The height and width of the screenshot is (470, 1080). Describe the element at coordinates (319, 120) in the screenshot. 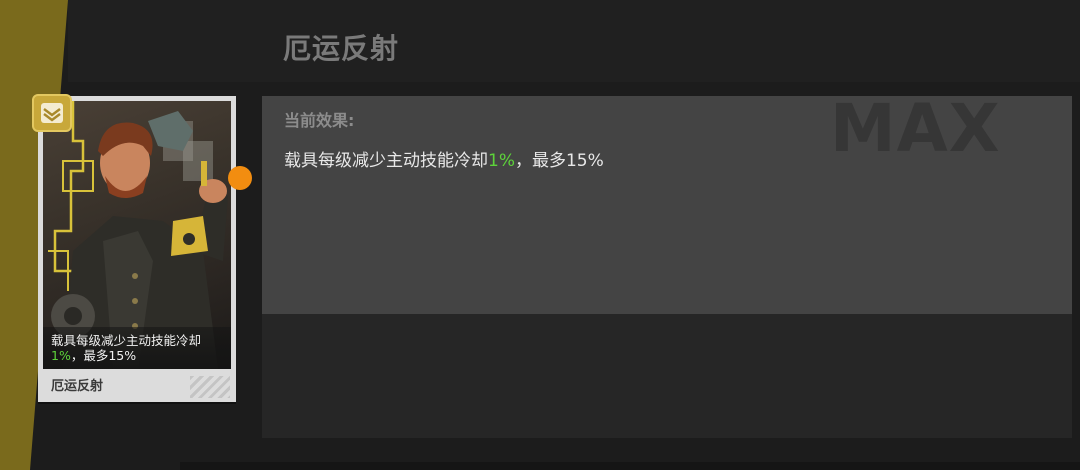

I see `effect-heading: 当前效果:` at that location.